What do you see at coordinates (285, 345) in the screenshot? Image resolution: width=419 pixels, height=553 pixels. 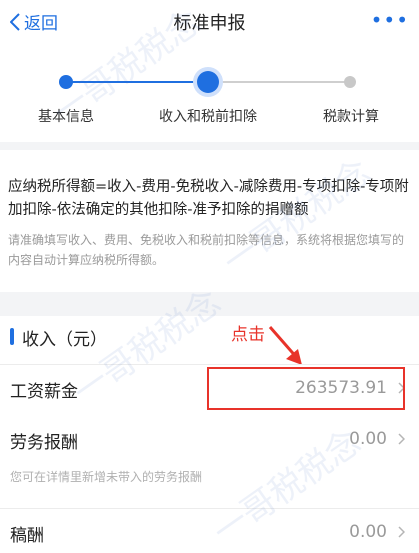 I see `arrow-icon` at bounding box center [285, 345].